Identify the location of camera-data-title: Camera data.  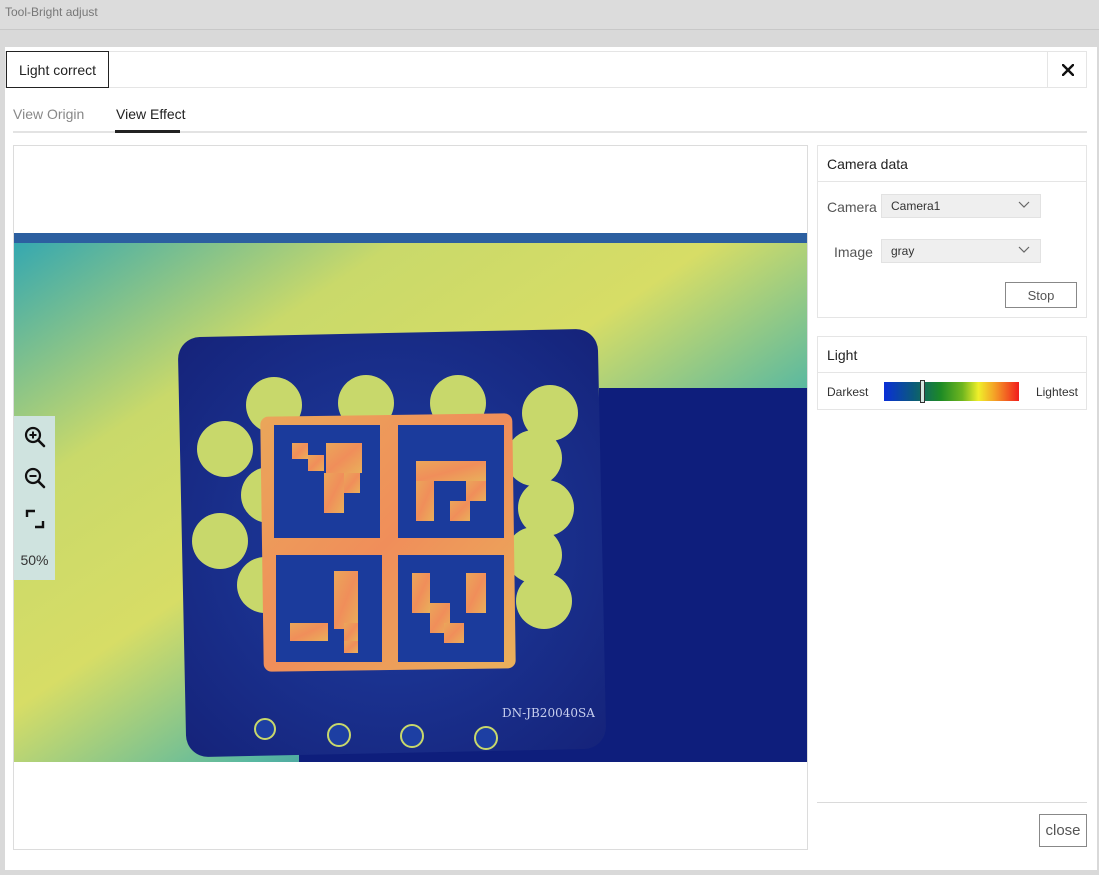
(952, 164).